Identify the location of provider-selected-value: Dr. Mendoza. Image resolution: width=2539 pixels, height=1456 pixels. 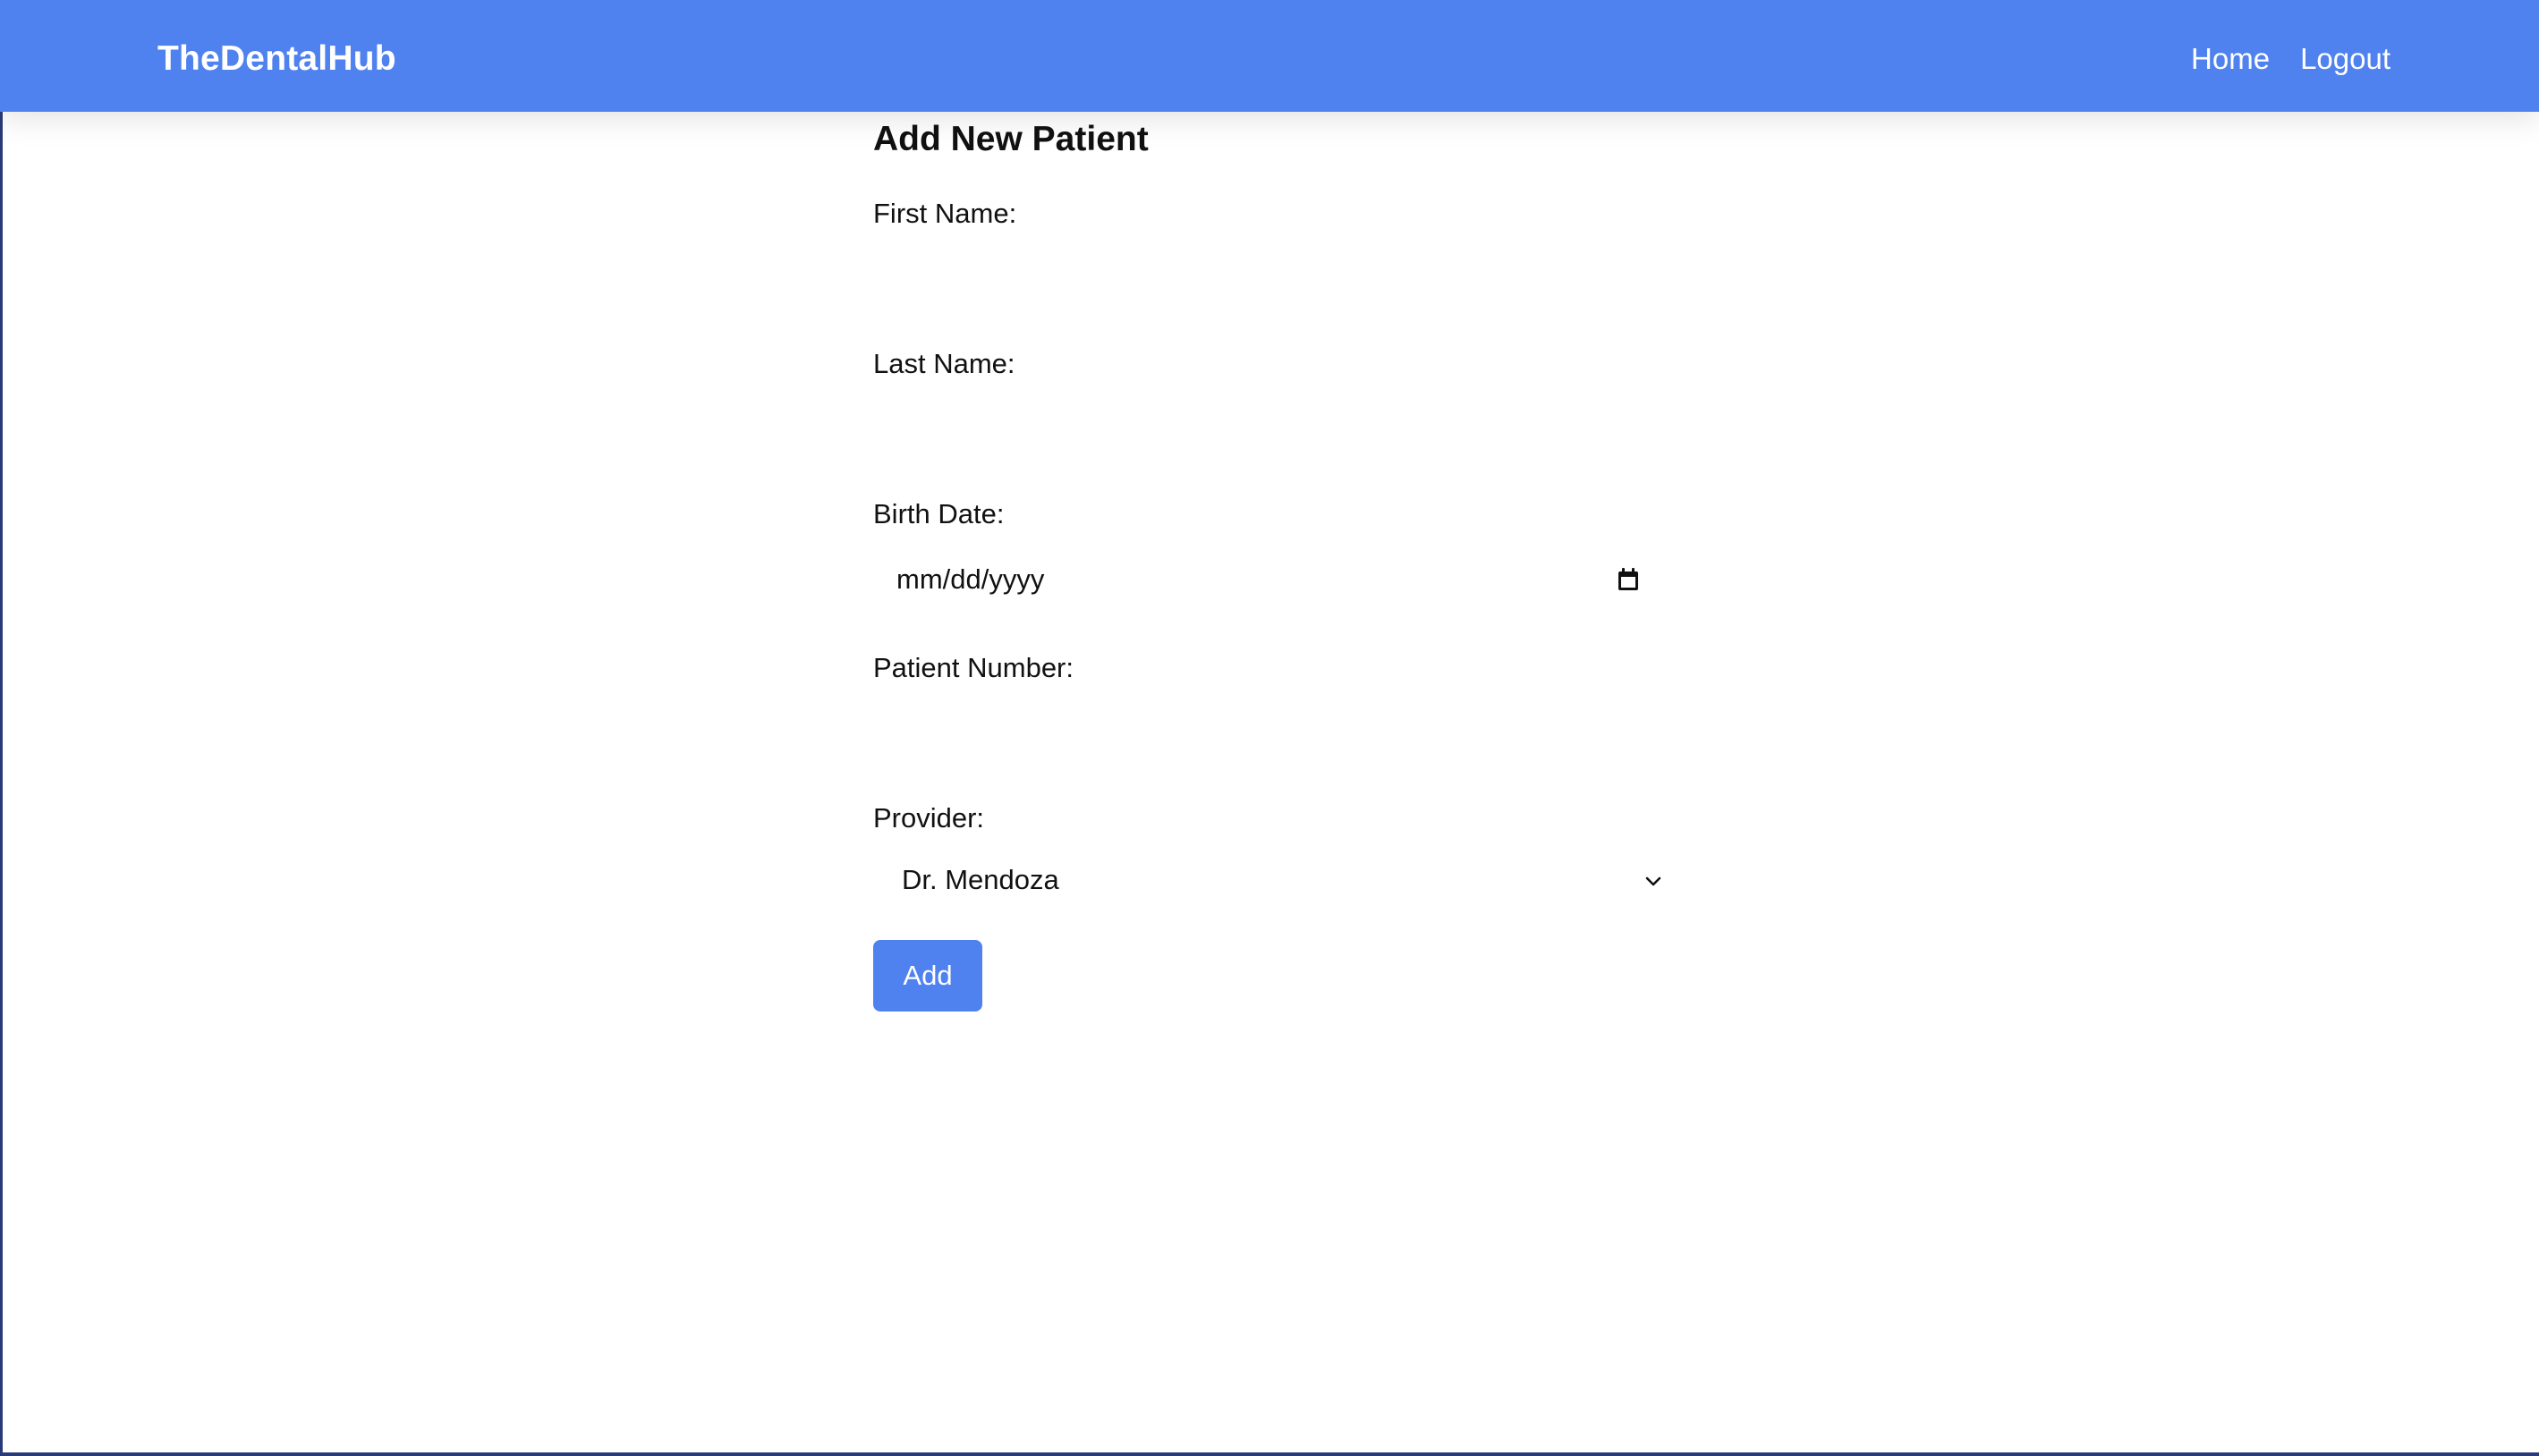
(980, 879).